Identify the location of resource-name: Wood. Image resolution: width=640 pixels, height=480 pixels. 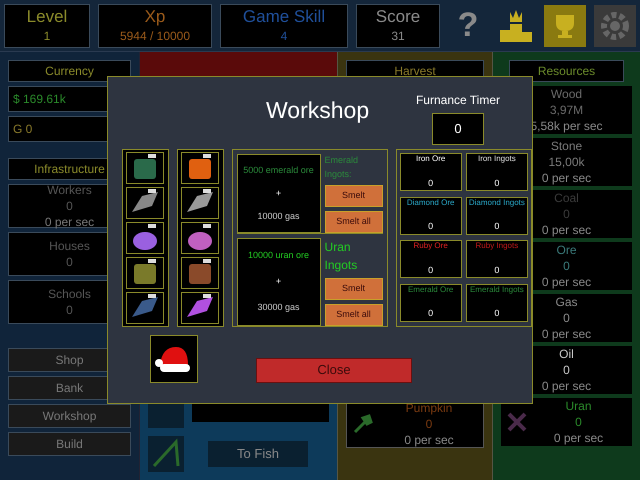
(566, 94).